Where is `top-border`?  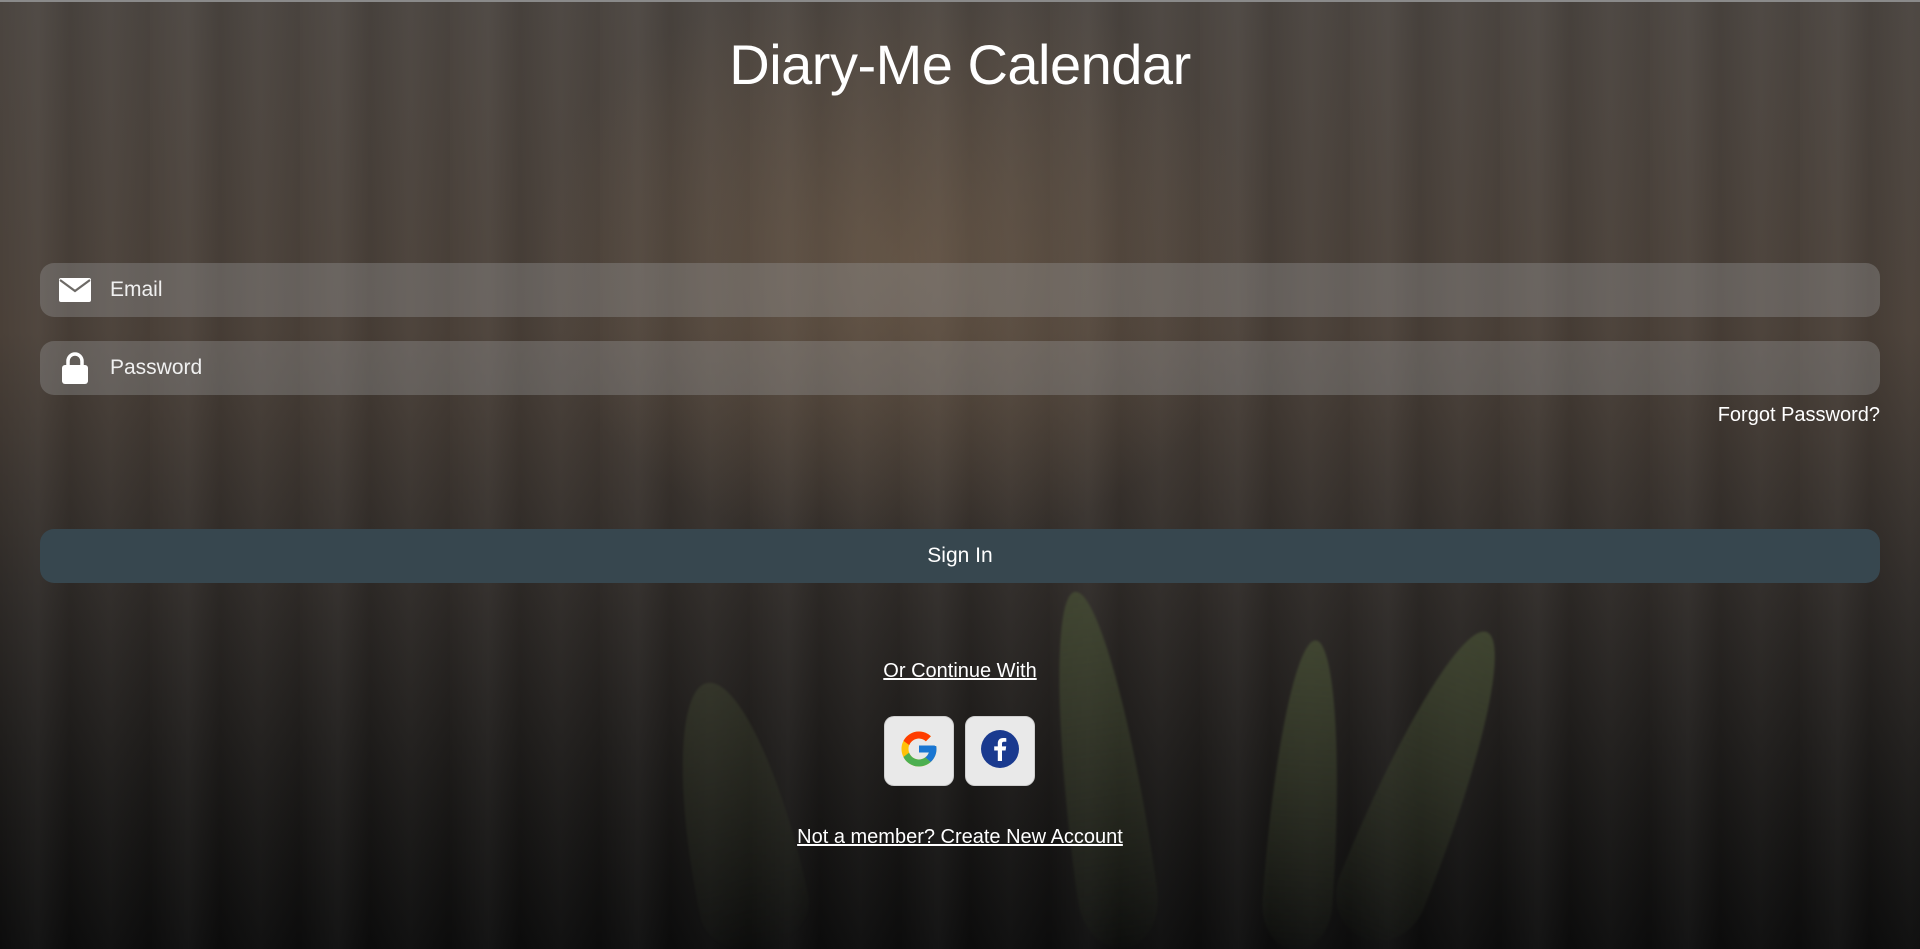
top-border is located at coordinates (960, 1).